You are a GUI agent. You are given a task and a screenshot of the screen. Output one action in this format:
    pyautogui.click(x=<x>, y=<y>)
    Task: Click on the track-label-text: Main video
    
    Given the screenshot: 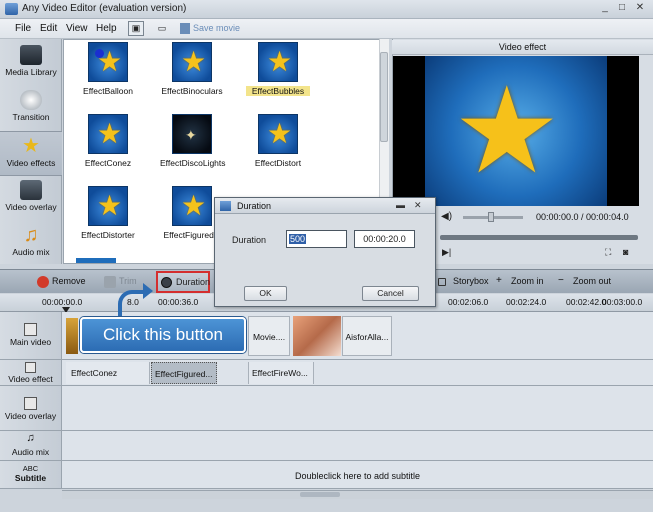 What is the action you would take?
    pyautogui.click(x=30, y=342)
    